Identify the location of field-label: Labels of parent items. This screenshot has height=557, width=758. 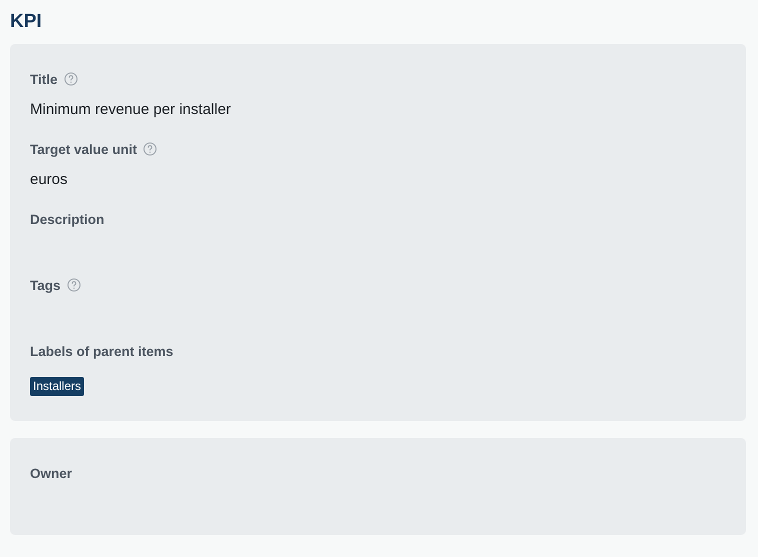
(102, 351).